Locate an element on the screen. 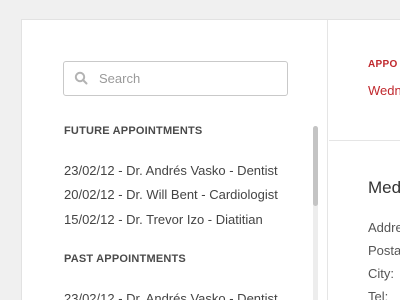 This screenshot has height=300, width=400. past-appointment-item: 23/02/12 - Dr. Andrés Vasko - Dentist is located at coordinates (171, 295).